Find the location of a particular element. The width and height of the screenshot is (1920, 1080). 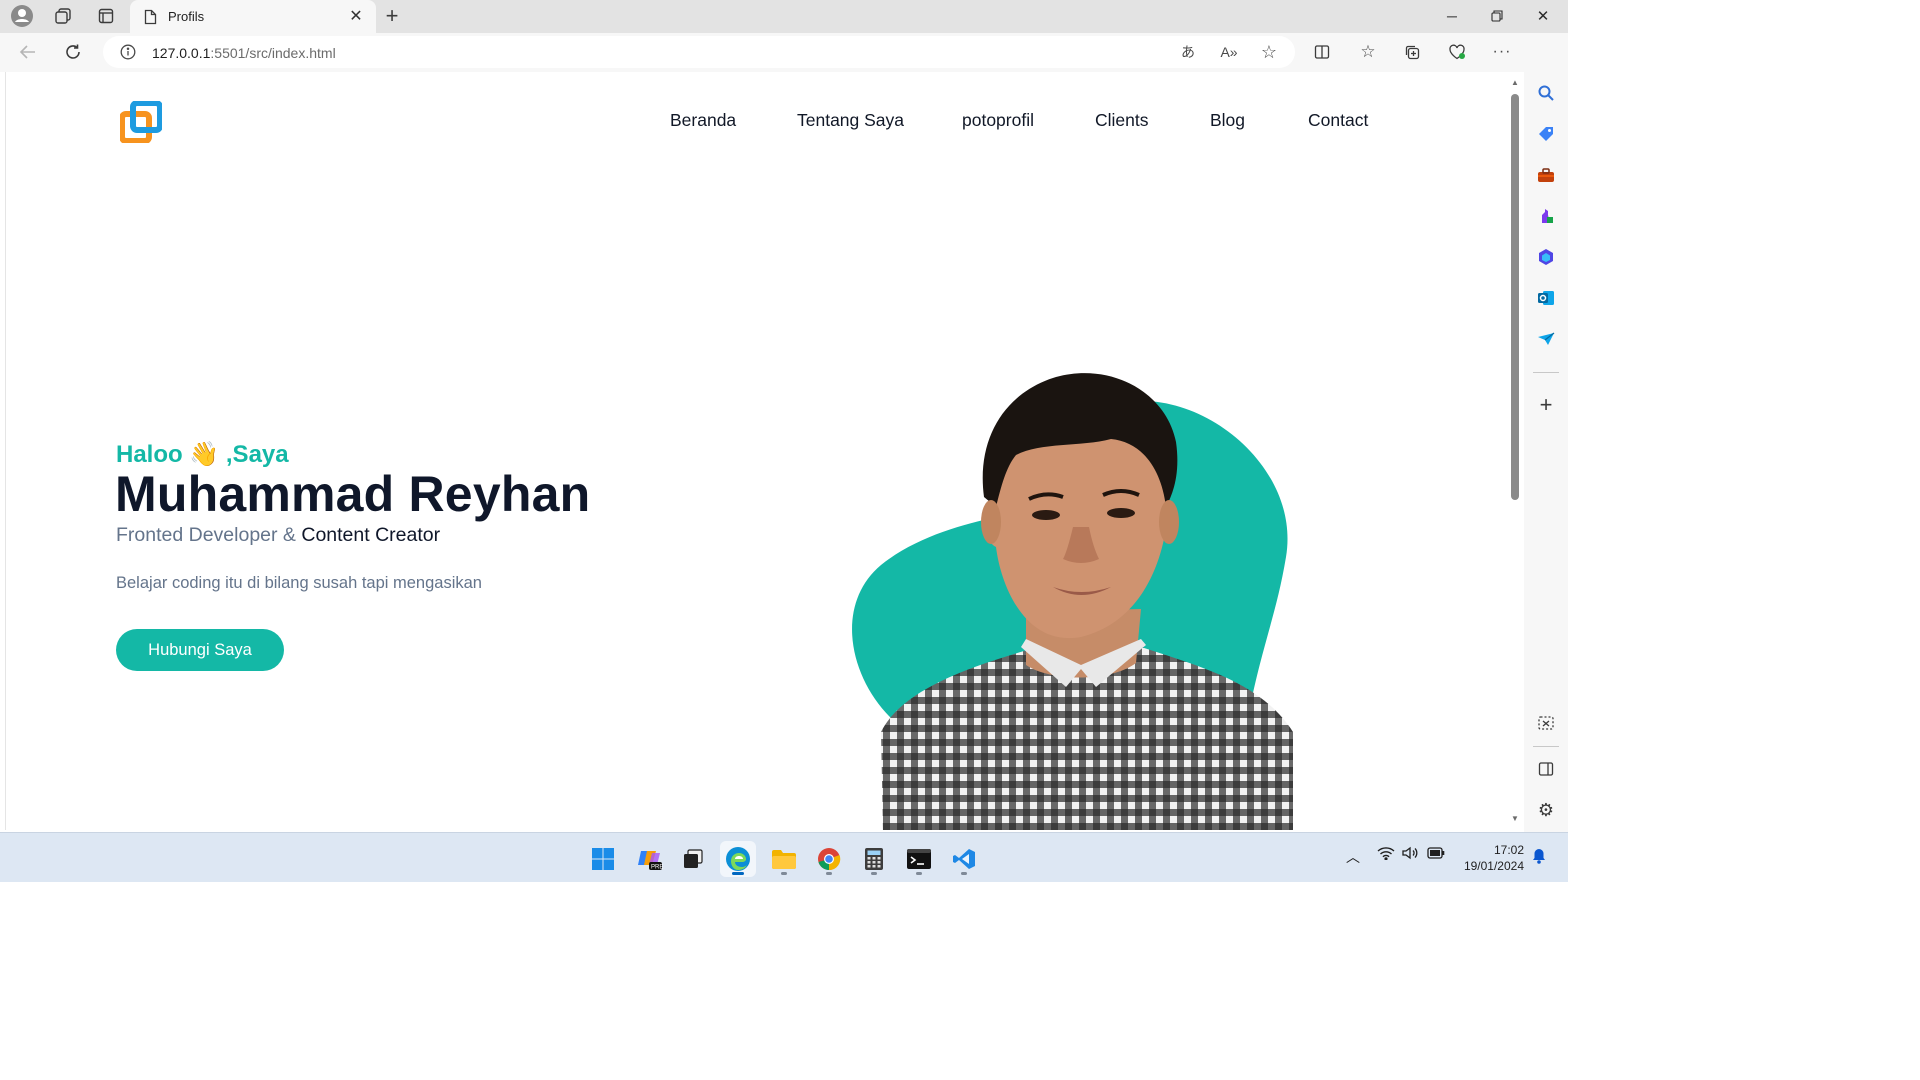

split-screen-icon is located at coordinates (1322, 52).